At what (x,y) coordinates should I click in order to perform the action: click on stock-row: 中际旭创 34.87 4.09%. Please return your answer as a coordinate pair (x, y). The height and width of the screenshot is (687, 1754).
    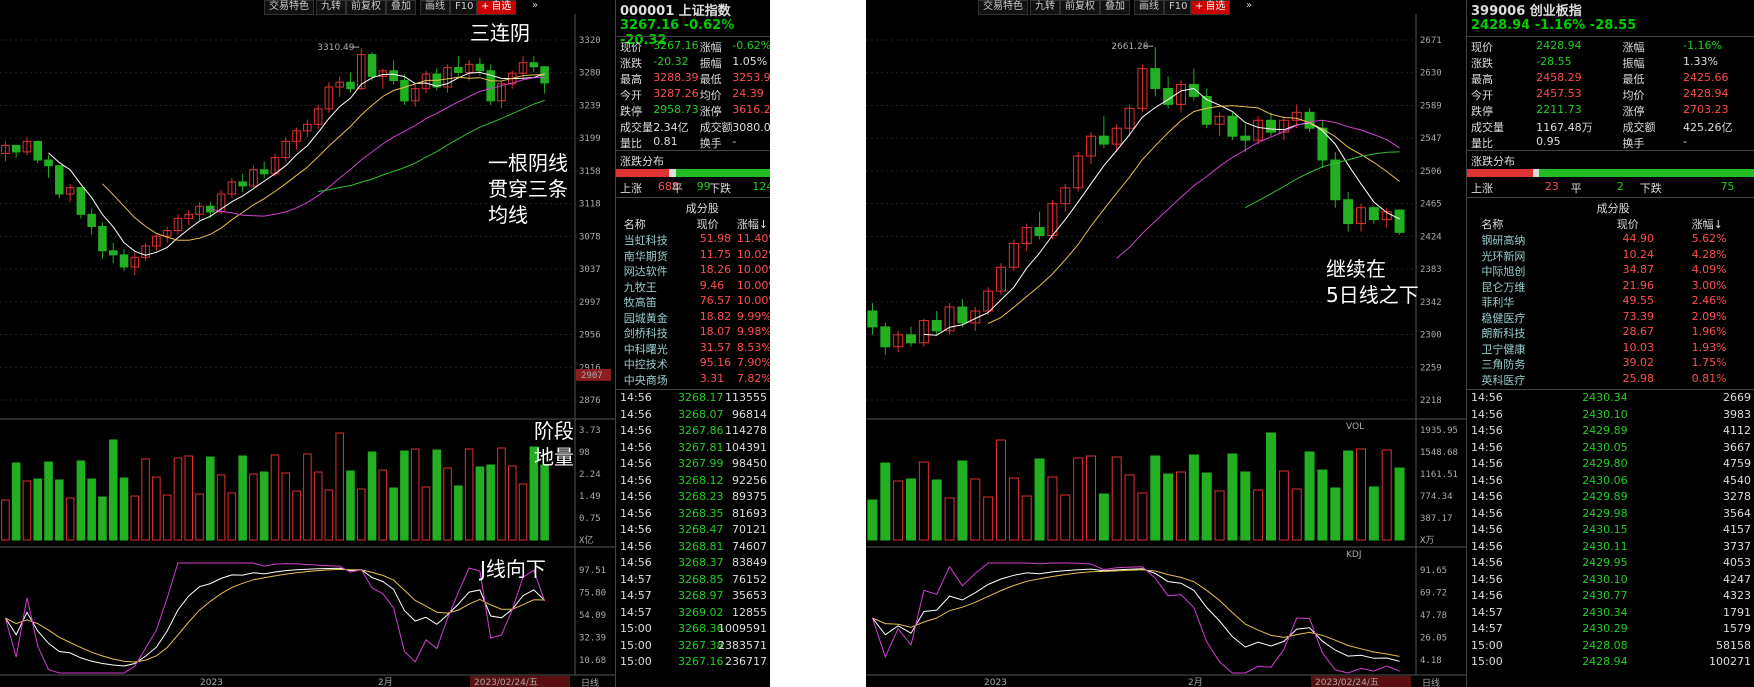
    Looking at the image, I should click on (1610, 270).